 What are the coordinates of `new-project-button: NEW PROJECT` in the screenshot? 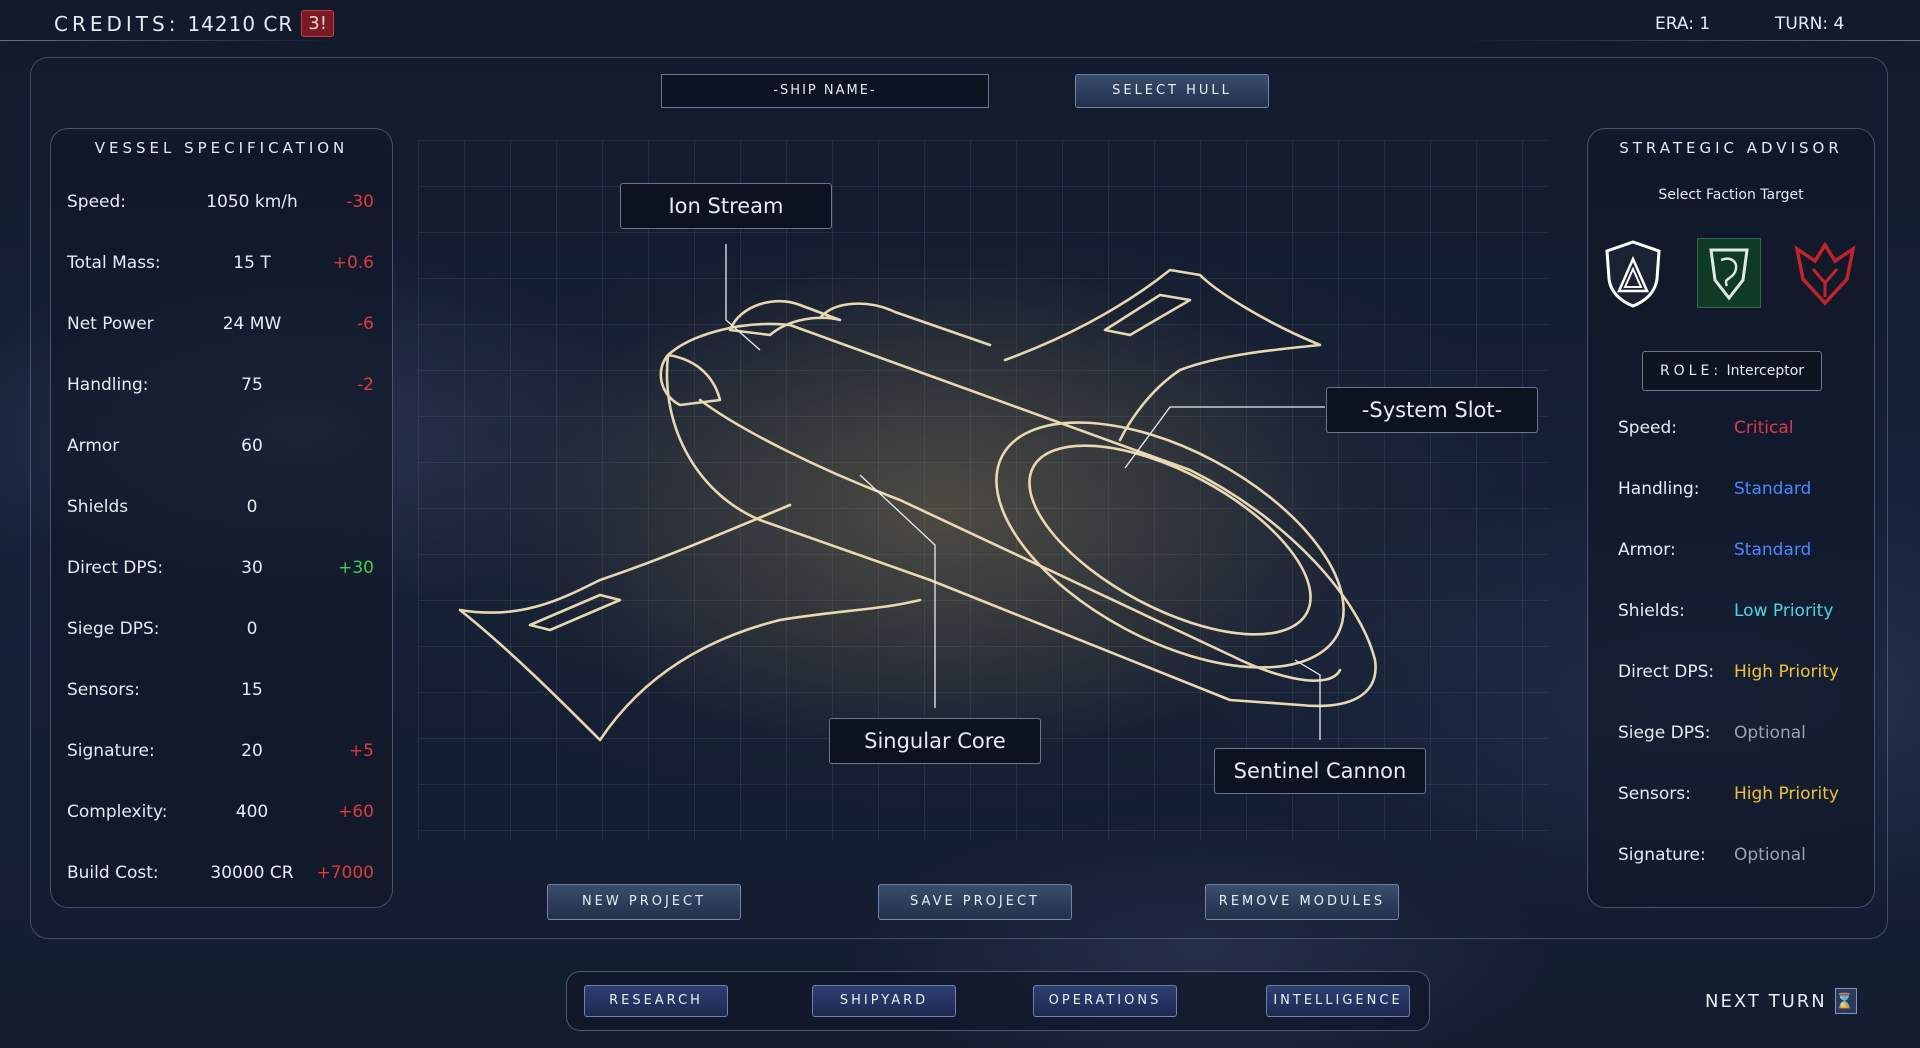 It's located at (644, 902).